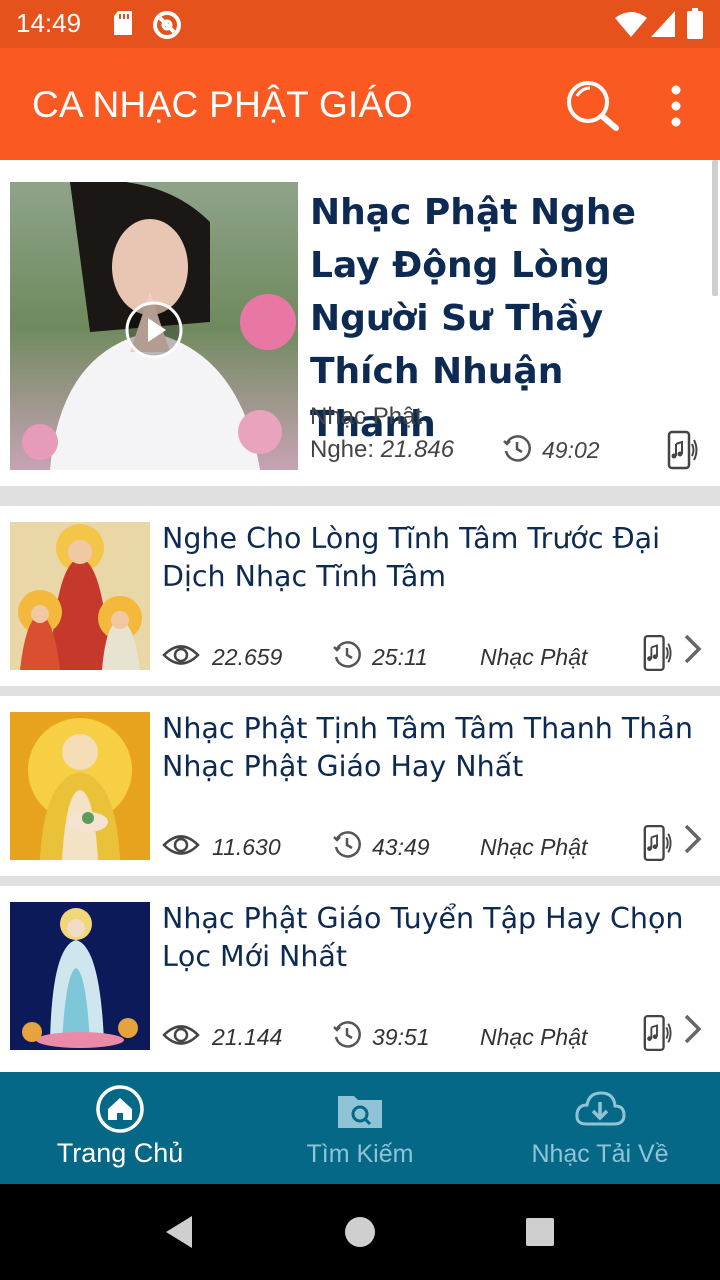 The width and height of the screenshot is (720, 1280). I want to click on nav-home: Trang Chủ, so click(120, 1128).